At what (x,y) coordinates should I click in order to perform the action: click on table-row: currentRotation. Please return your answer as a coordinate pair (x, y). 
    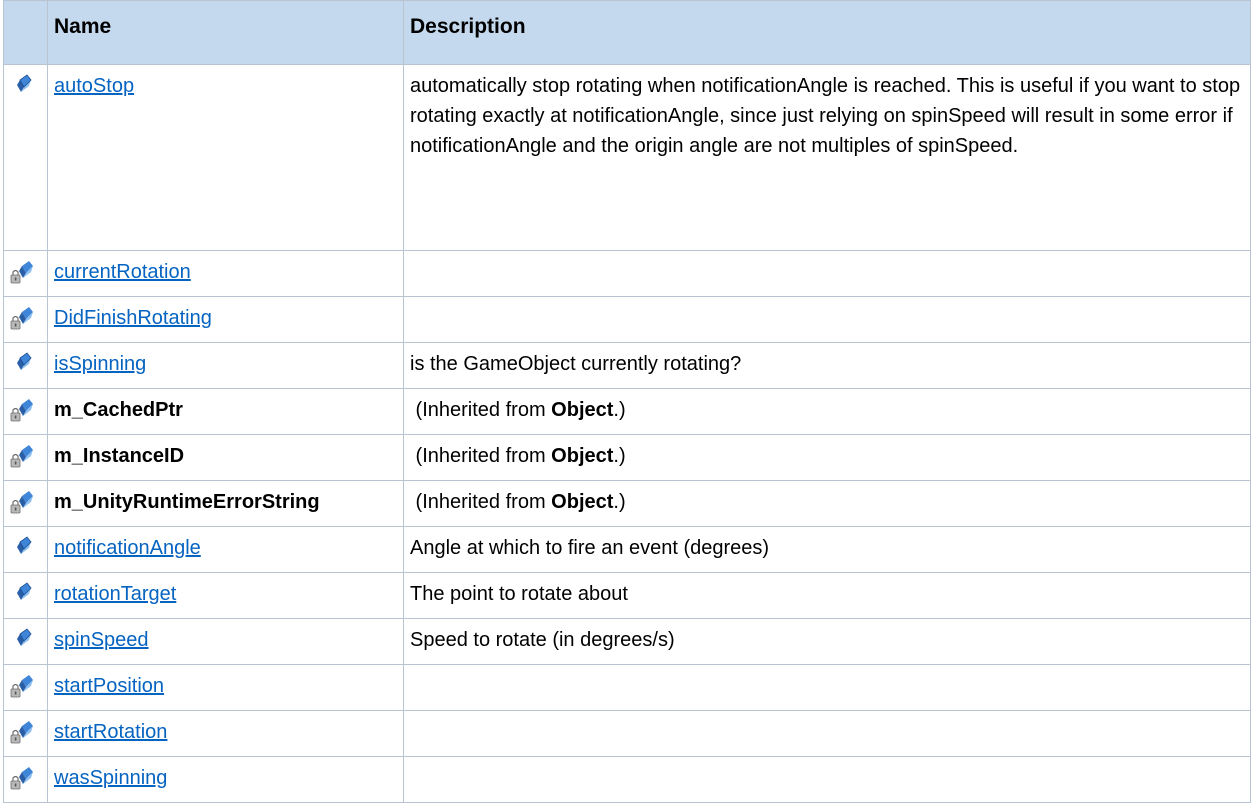
    Looking at the image, I should click on (627, 273).